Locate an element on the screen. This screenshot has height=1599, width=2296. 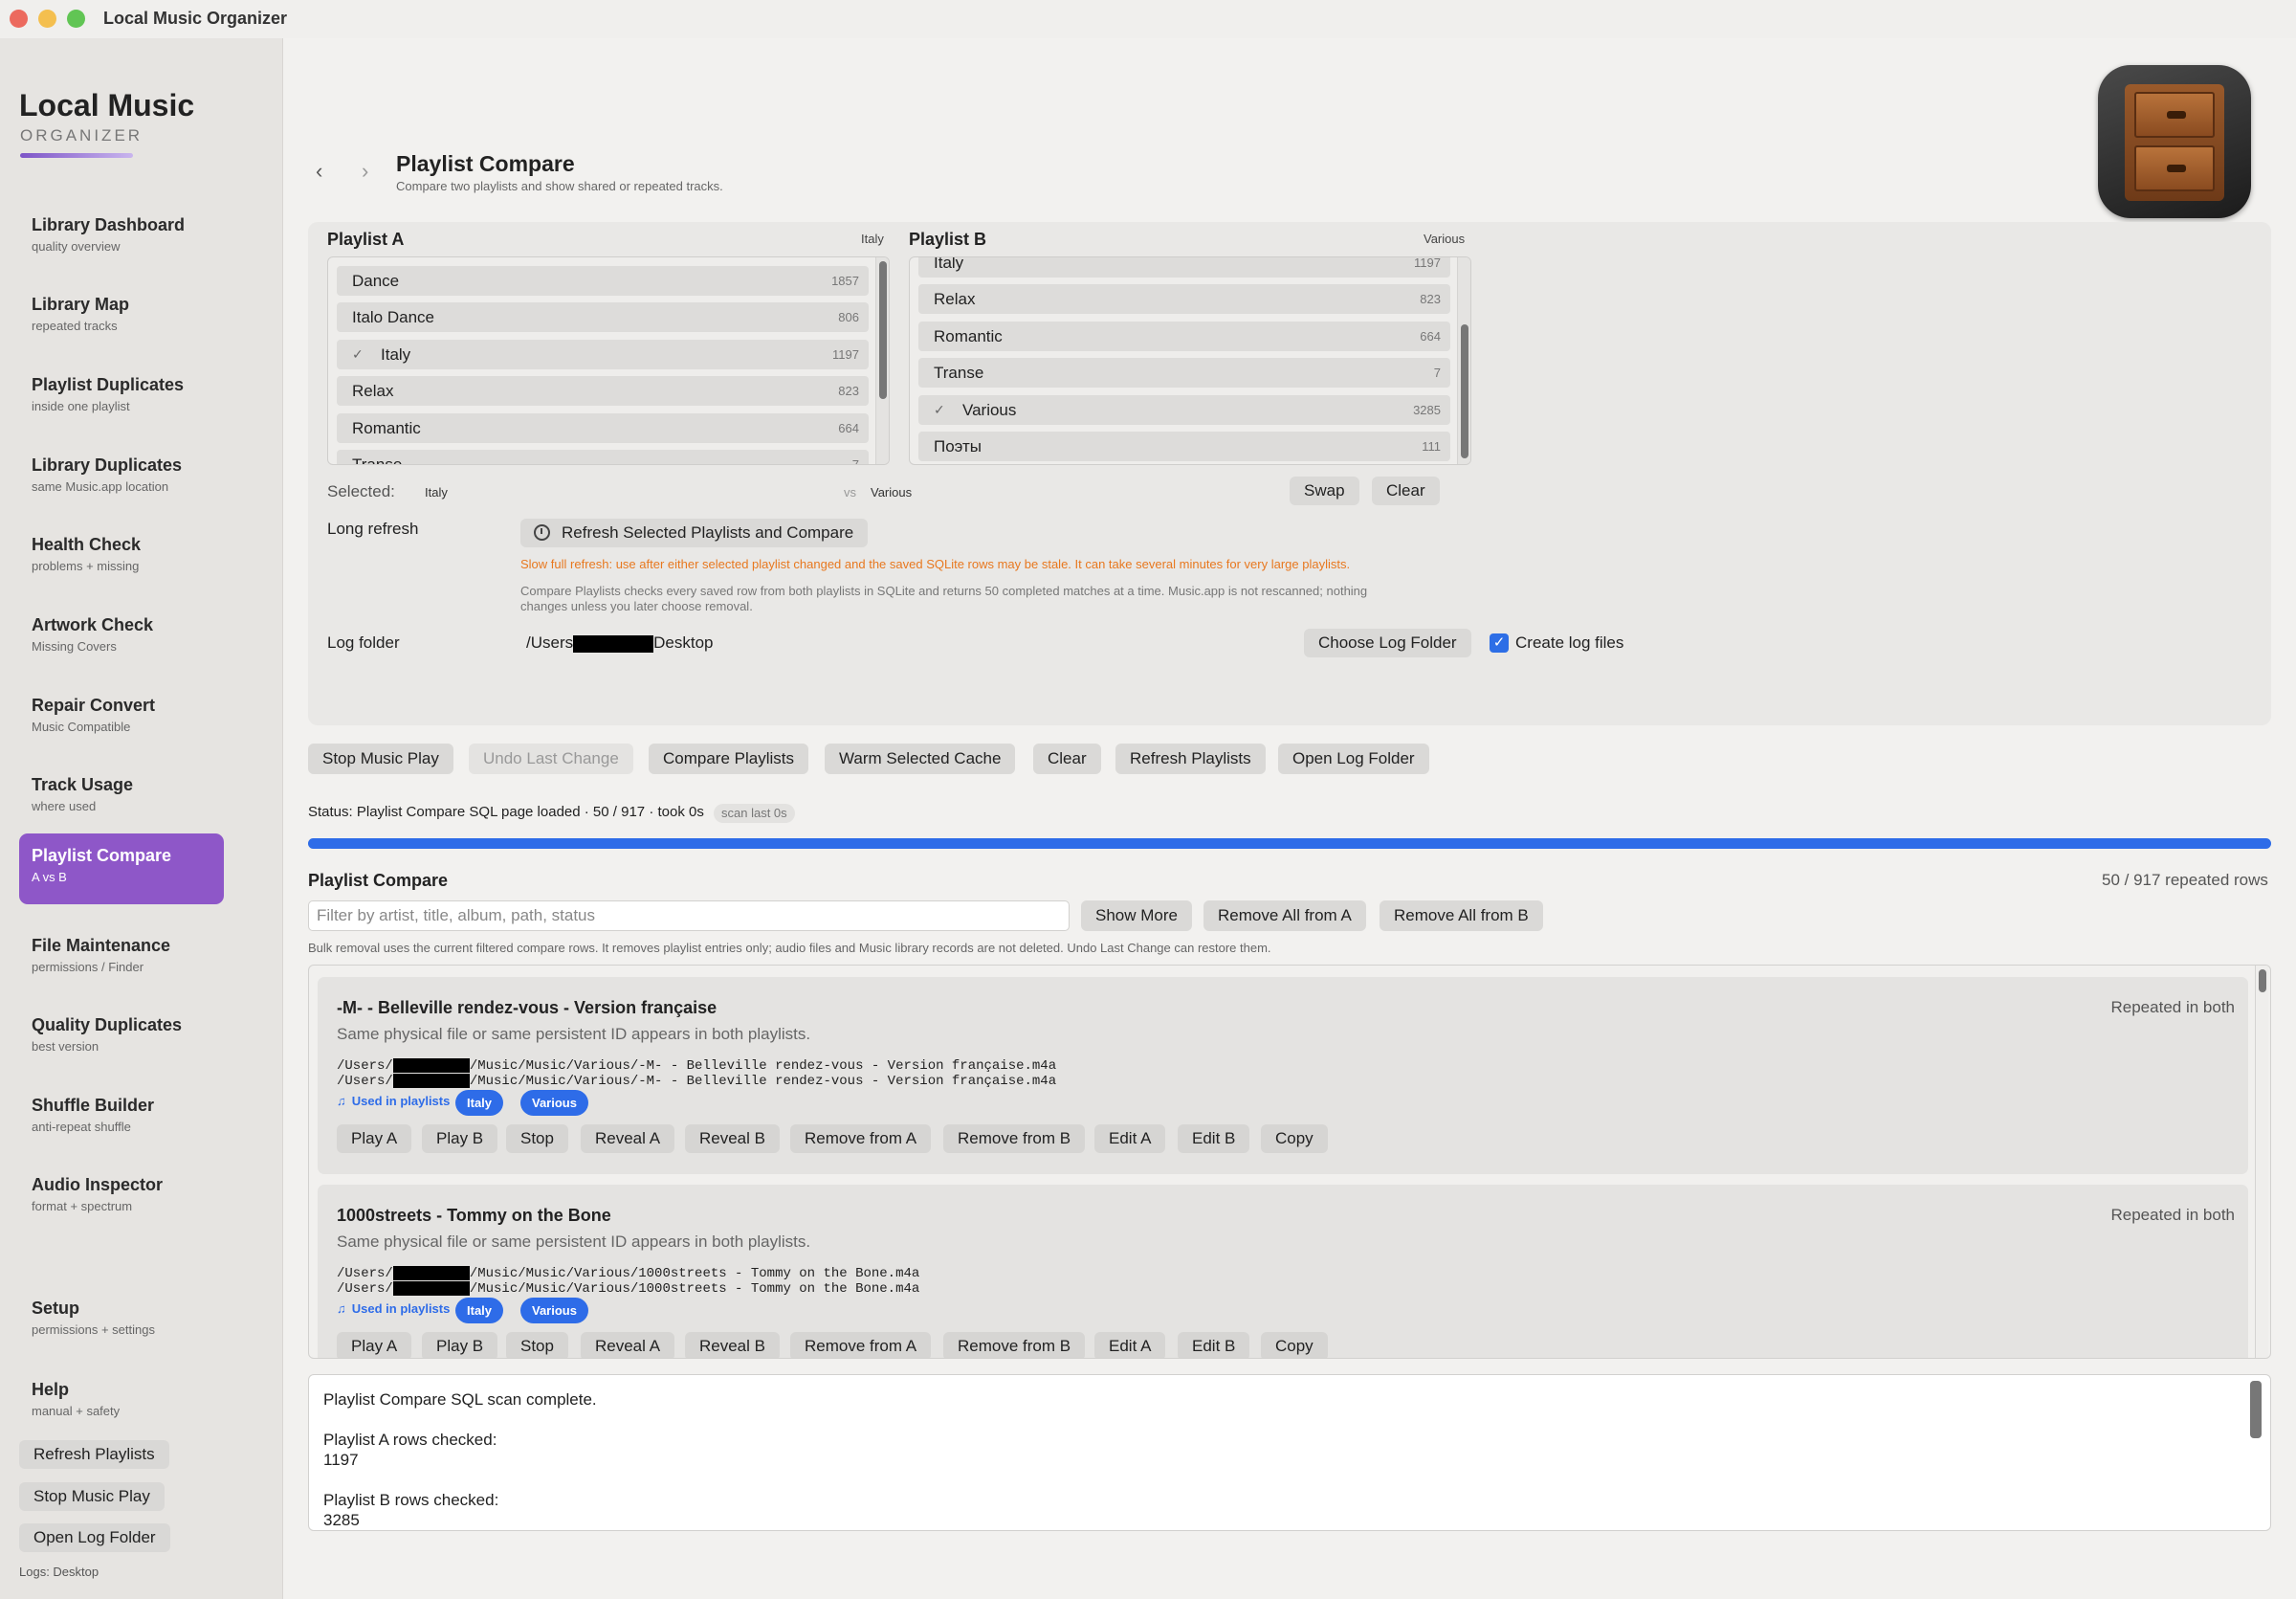
refresh-playlists-button: Refresh Playlists is located at coordinates (1190, 759).